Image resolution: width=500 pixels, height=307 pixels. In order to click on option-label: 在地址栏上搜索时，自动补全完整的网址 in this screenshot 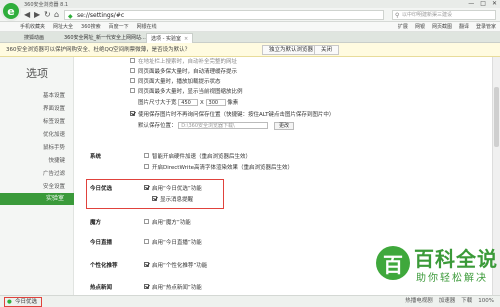, I will do `click(188, 62)`.